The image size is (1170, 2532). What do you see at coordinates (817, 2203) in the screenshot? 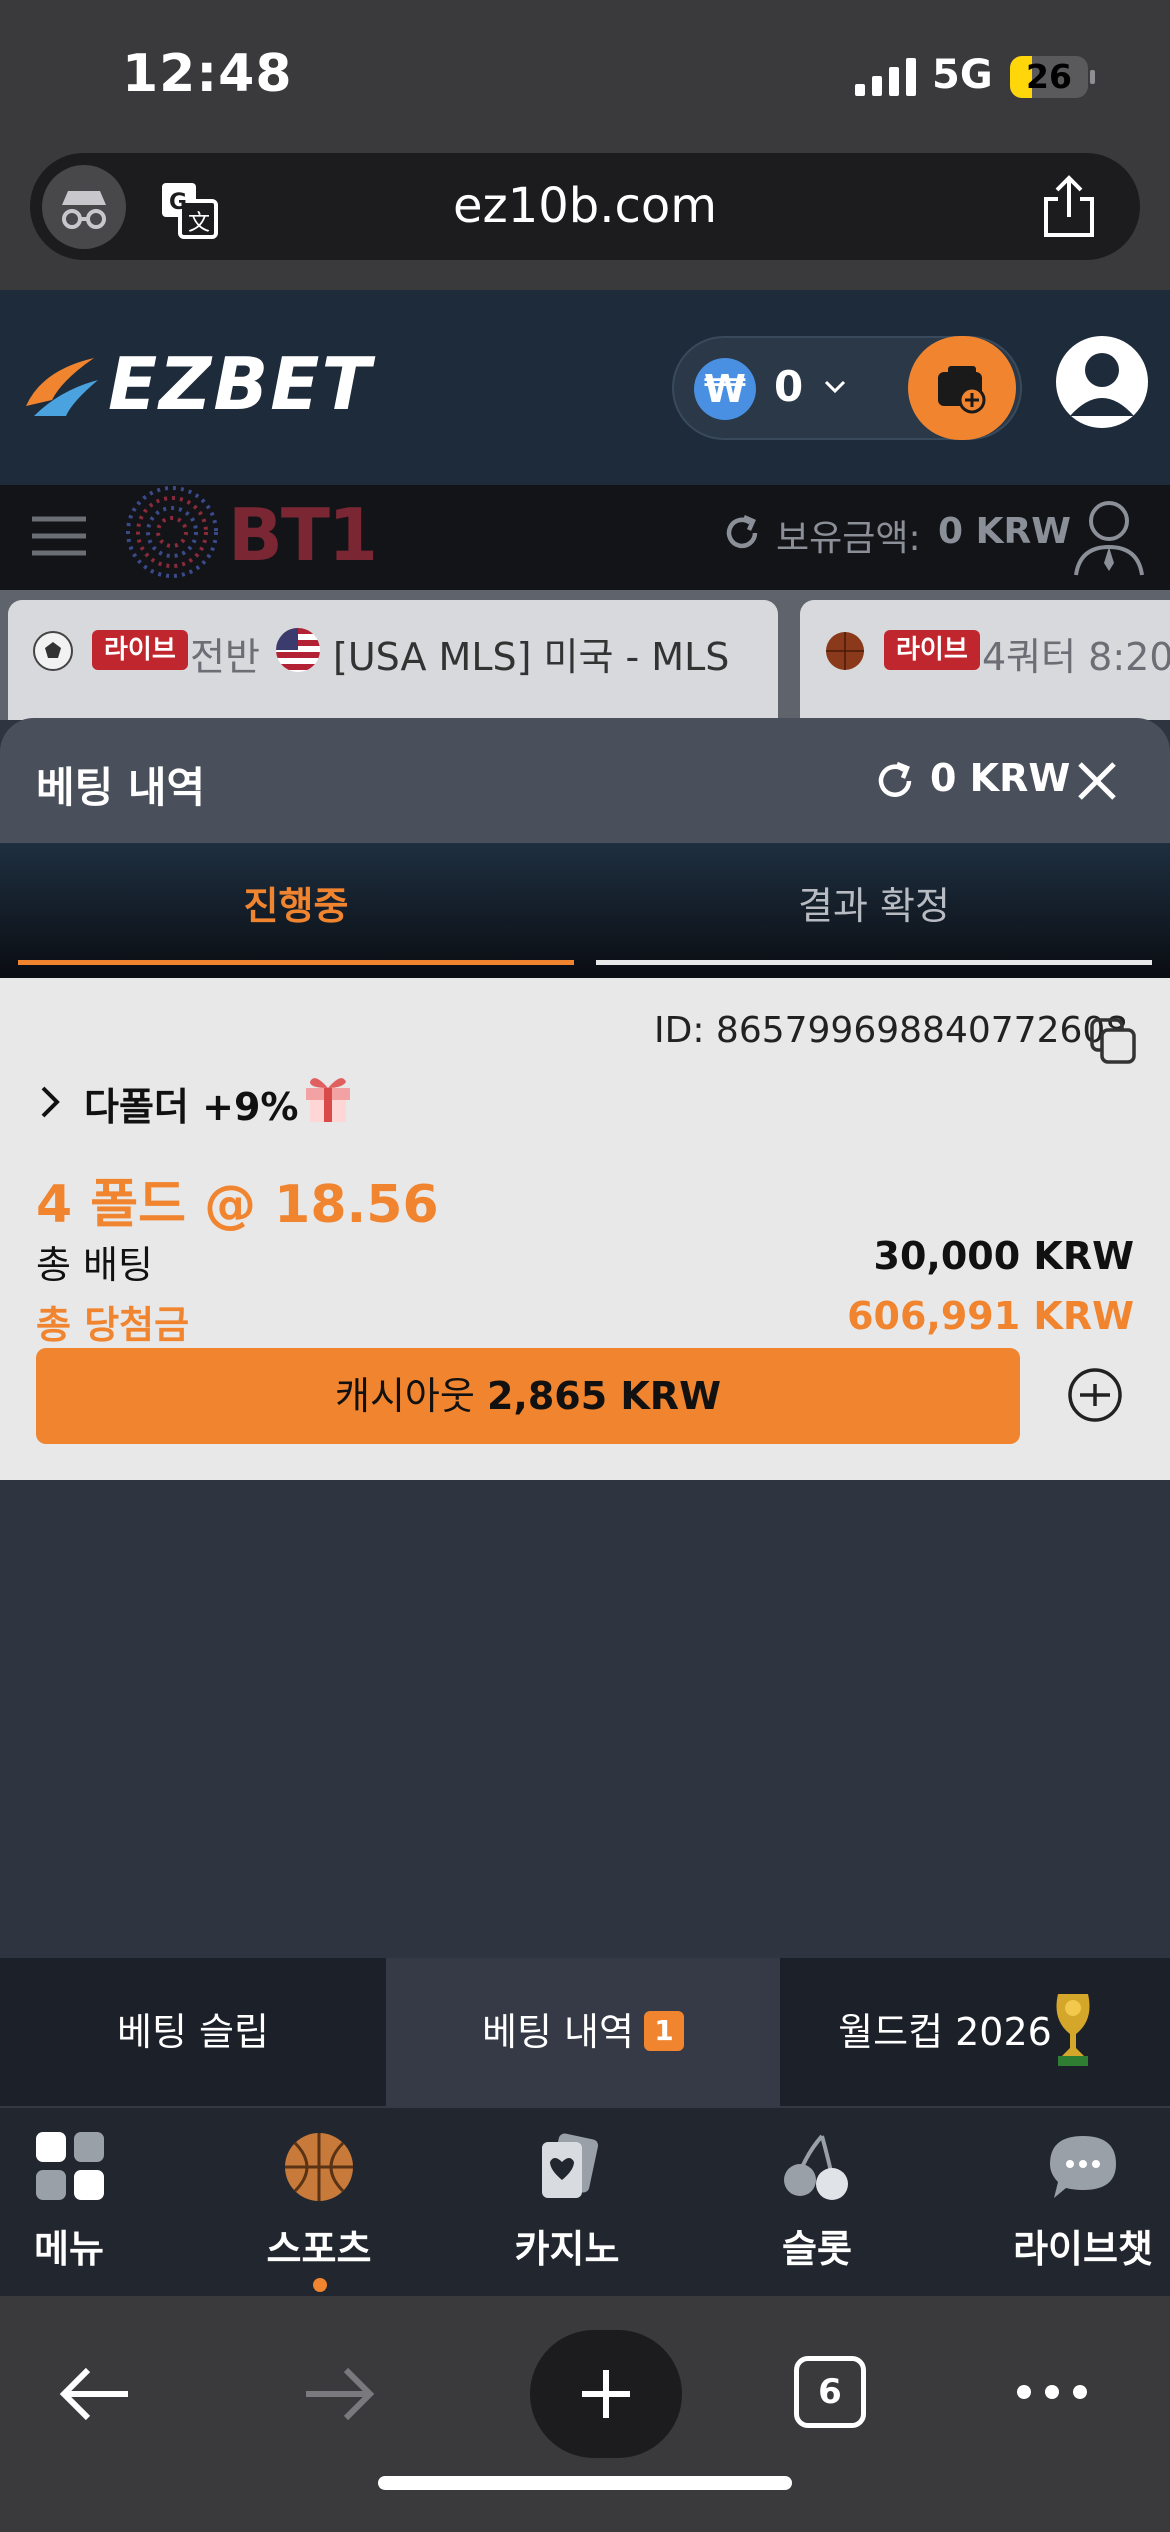
I see `nav-slots: 슬롯` at bounding box center [817, 2203].